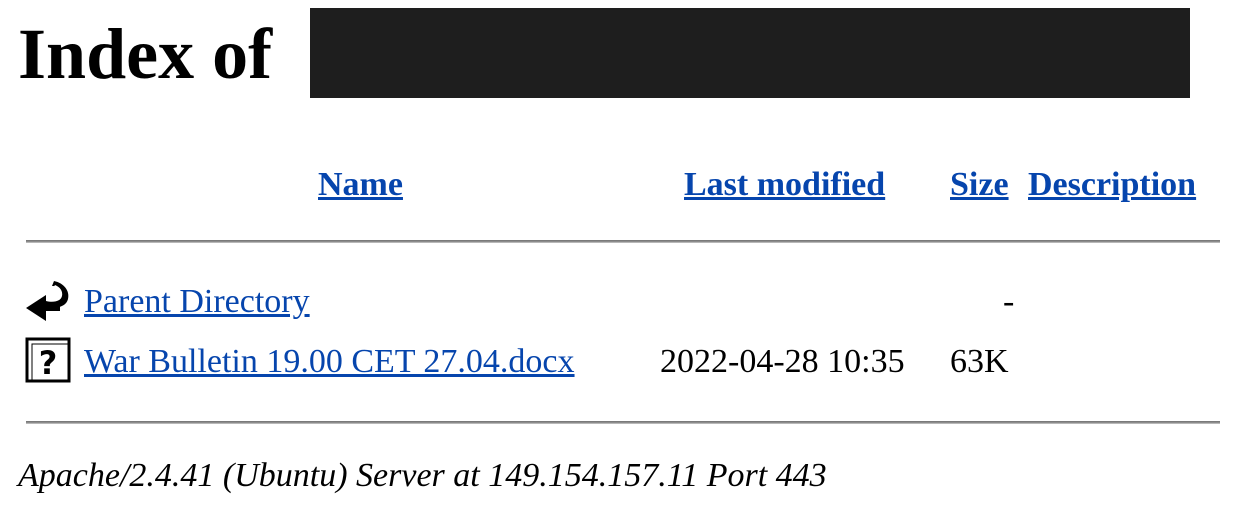 The width and height of the screenshot is (1241, 516). What do you see at coordinates (782, 361) in the screenshot?
I see `row-last-modified: 2022-04-28 10:35` at bounding box center [782, 361].